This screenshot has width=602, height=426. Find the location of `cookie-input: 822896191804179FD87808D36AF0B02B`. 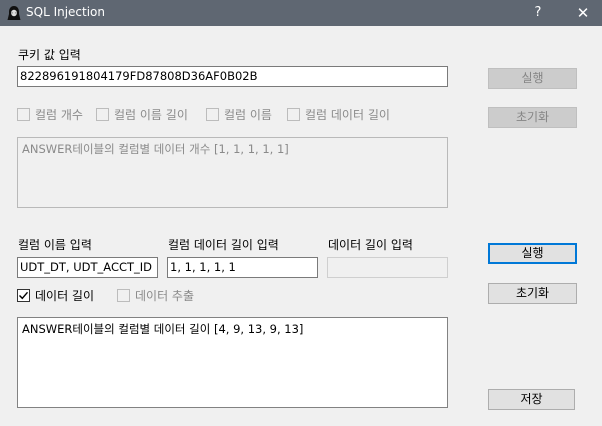

cookie-input: 822896191804179FD87808D36AF0B02B is located at coordinates (232, 76).